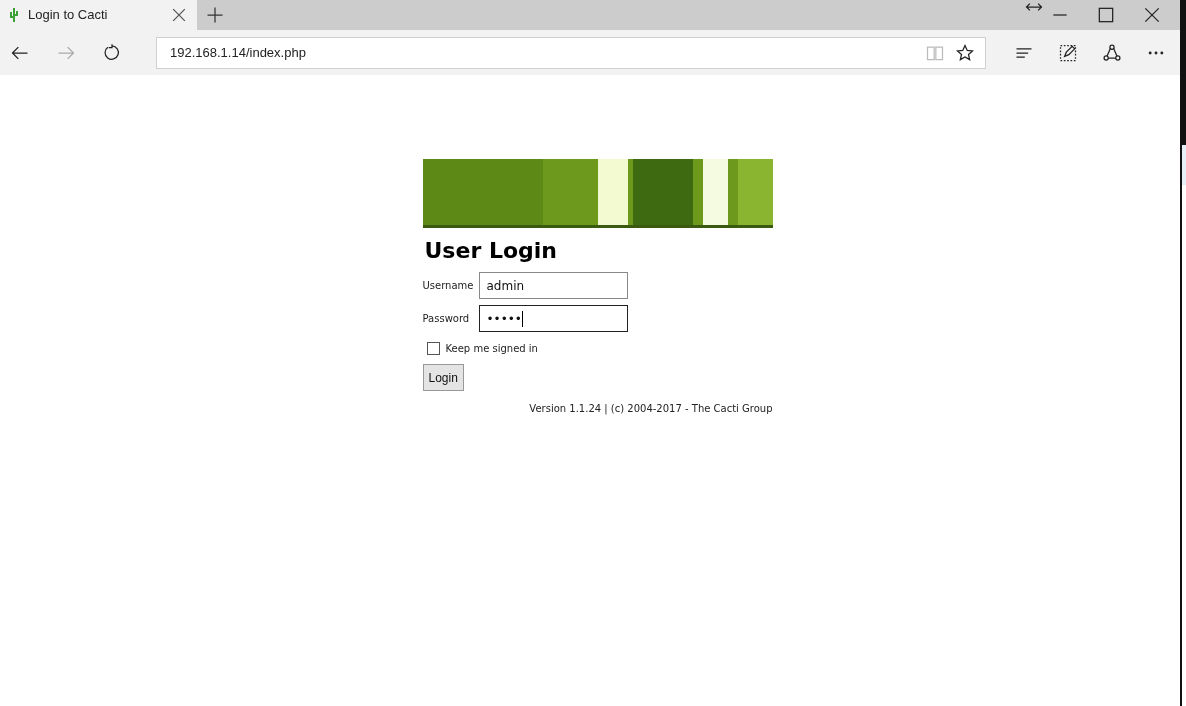 The height and width of the screenshot is (706, 1186). What do you see at coordinates (1152, 15) in the screenshot?
I see `close-icon` at bounding box center [1152, 15].